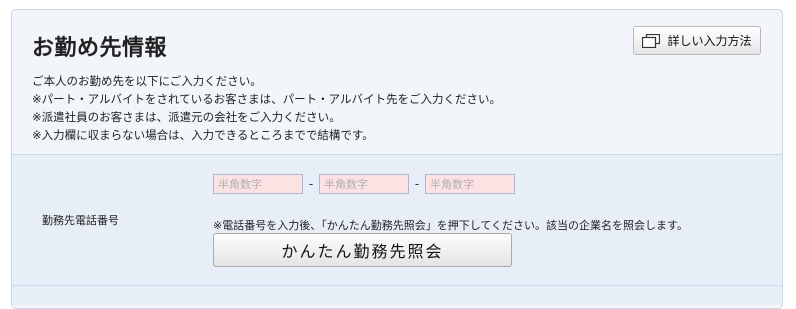 Image resolution: width=796 pixels, height=309 pixels. I want to click on detail-input-method-button: 詳しい入力方法, so click(697, 40).